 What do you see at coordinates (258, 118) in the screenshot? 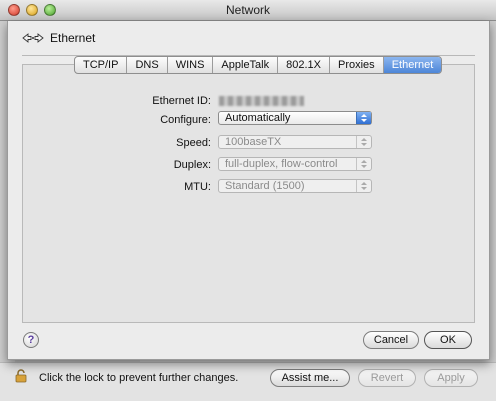
I see `configure-value: Automatically` at bounding box center [258, 118].